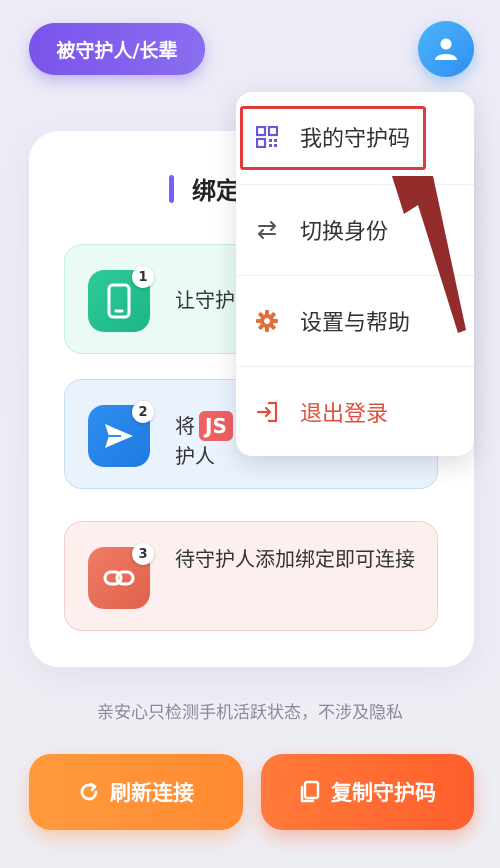 Image resolution: width=500 pixels, height=868 pixels. Describe the element at coordinates (355, 229) in the screenshot. I see `menu-item-switch-identity: 切换身份` at that location.